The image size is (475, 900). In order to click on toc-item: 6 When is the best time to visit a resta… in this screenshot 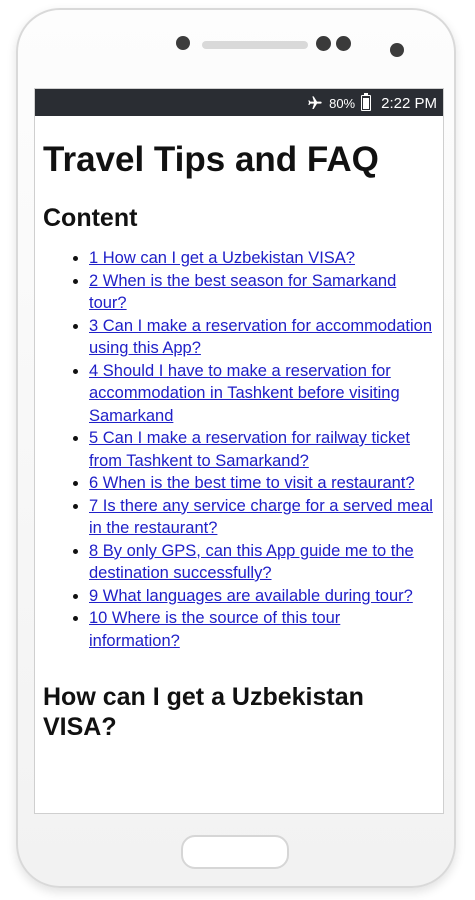, I will do `click(262, 483)`.